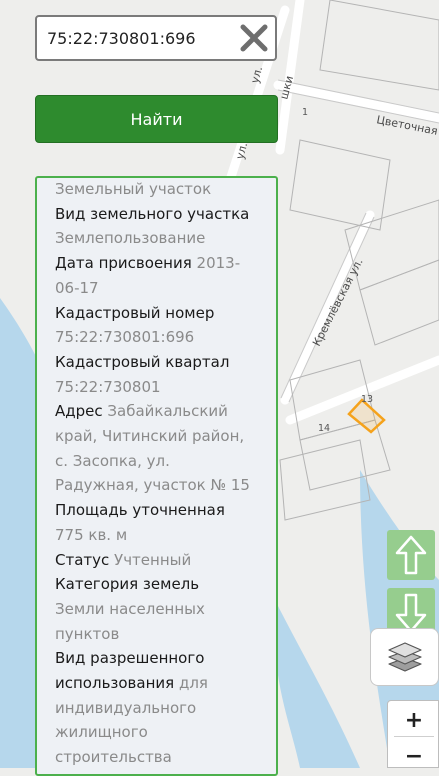 The height and width of the screenshot is (776, 439). Describe the element at coordinates (133, 189) in the screenshot. I see `object-type-value: Земельный участок` at that location.